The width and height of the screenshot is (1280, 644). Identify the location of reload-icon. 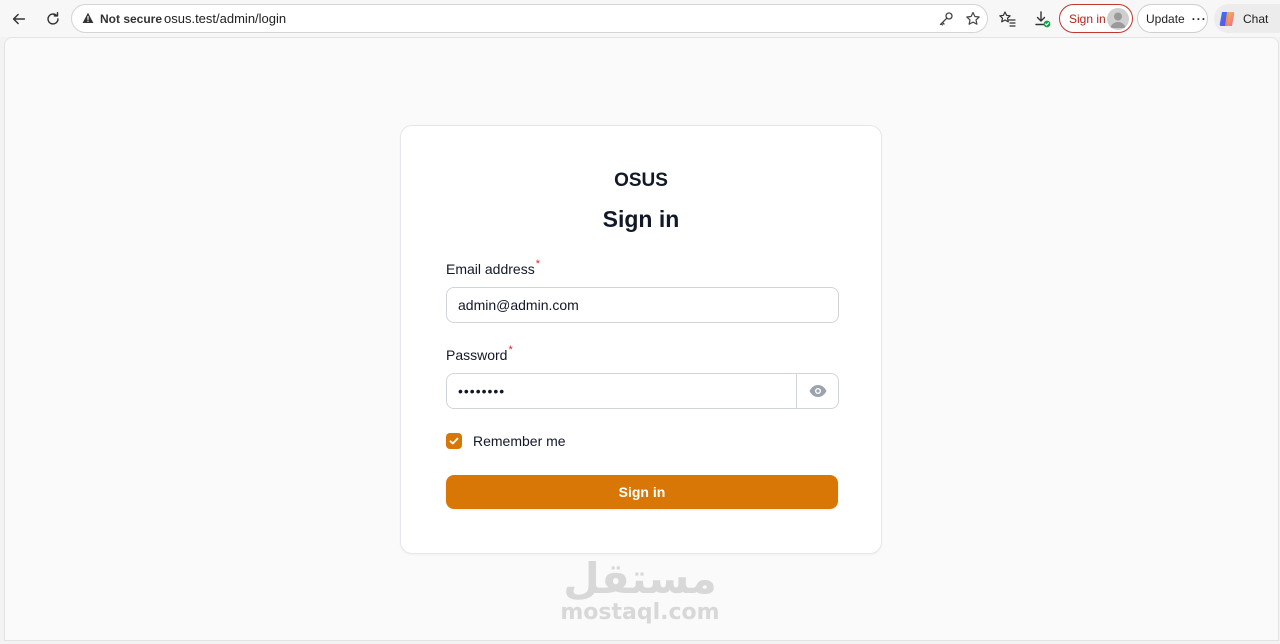
(53, 18).